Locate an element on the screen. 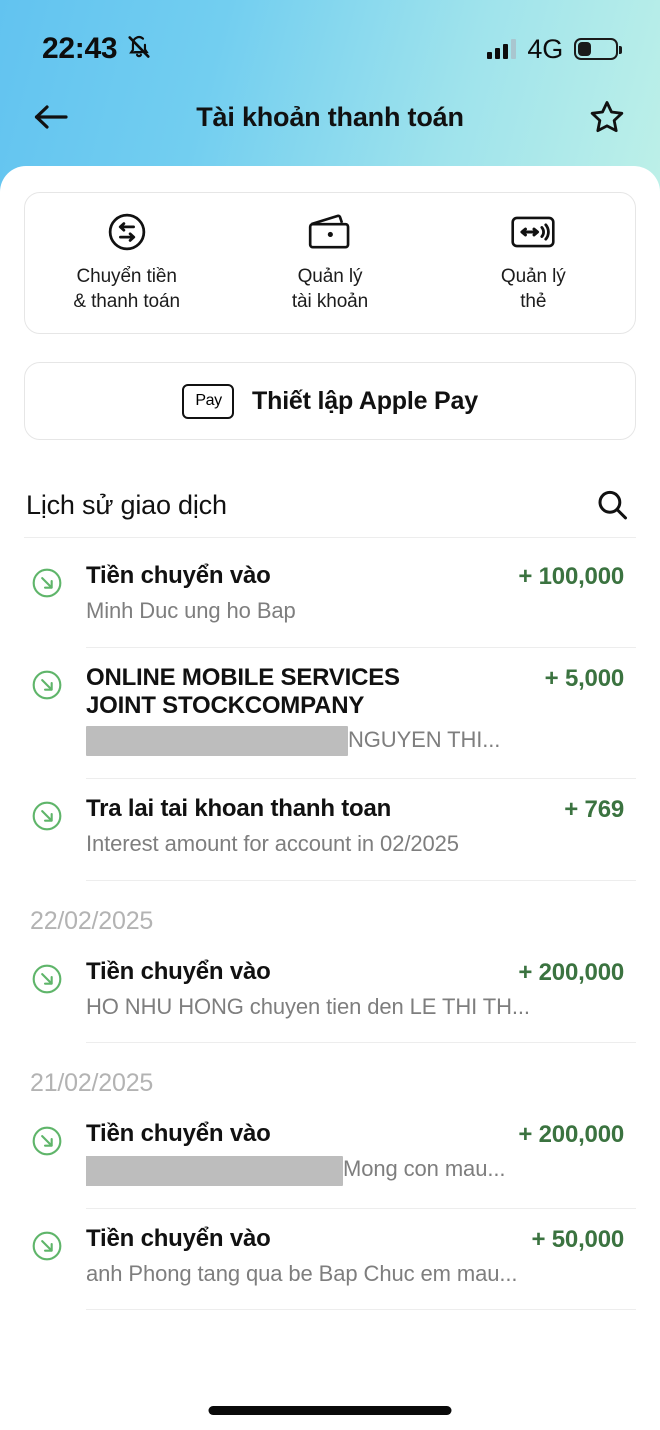 This screenshot has height=1430, width=660. status-bar-right: 4G is located at coordinates (554, 49).